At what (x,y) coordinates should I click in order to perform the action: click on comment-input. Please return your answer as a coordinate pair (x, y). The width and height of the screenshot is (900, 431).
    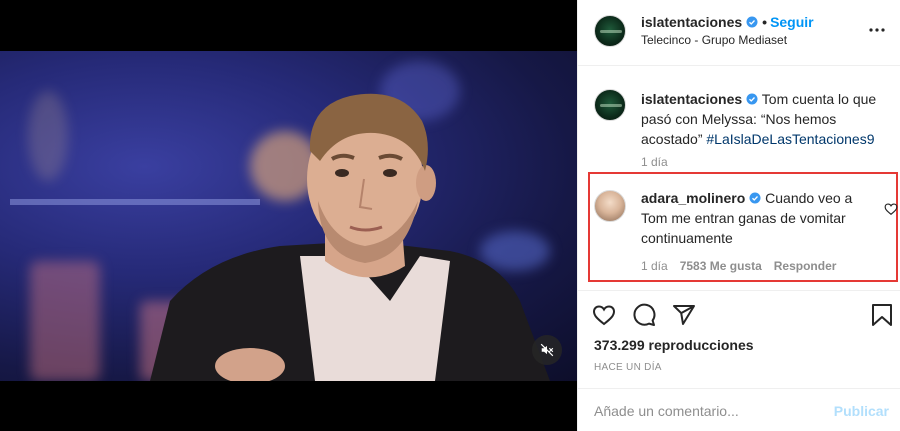
    Looking at the image, I should click on (709, 411).